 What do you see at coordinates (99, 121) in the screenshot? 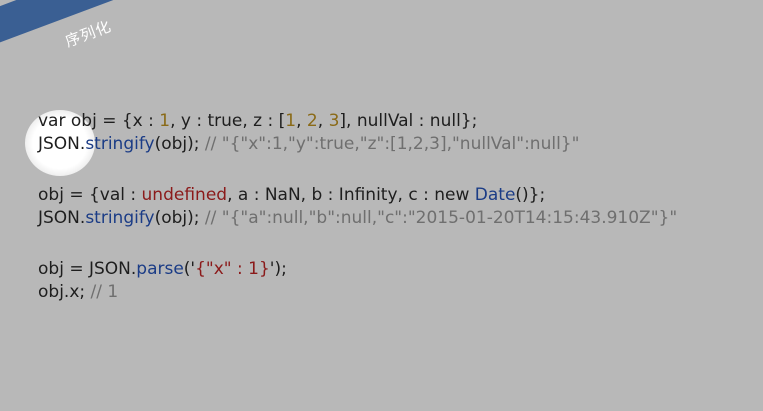
I see `code-text: var obj = {x :` at bounding box center [99, 121].